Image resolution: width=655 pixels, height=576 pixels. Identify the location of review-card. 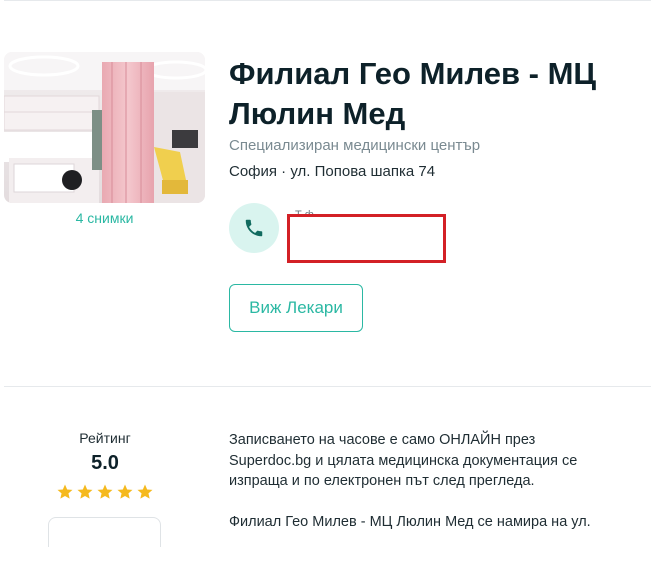
(104, 532).